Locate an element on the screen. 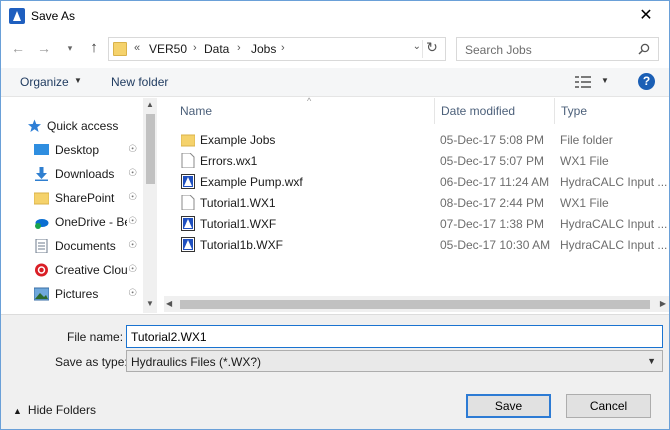 The image size is (670, 430). scroll-right-button: ▶ is located at coordinates (663, 303).